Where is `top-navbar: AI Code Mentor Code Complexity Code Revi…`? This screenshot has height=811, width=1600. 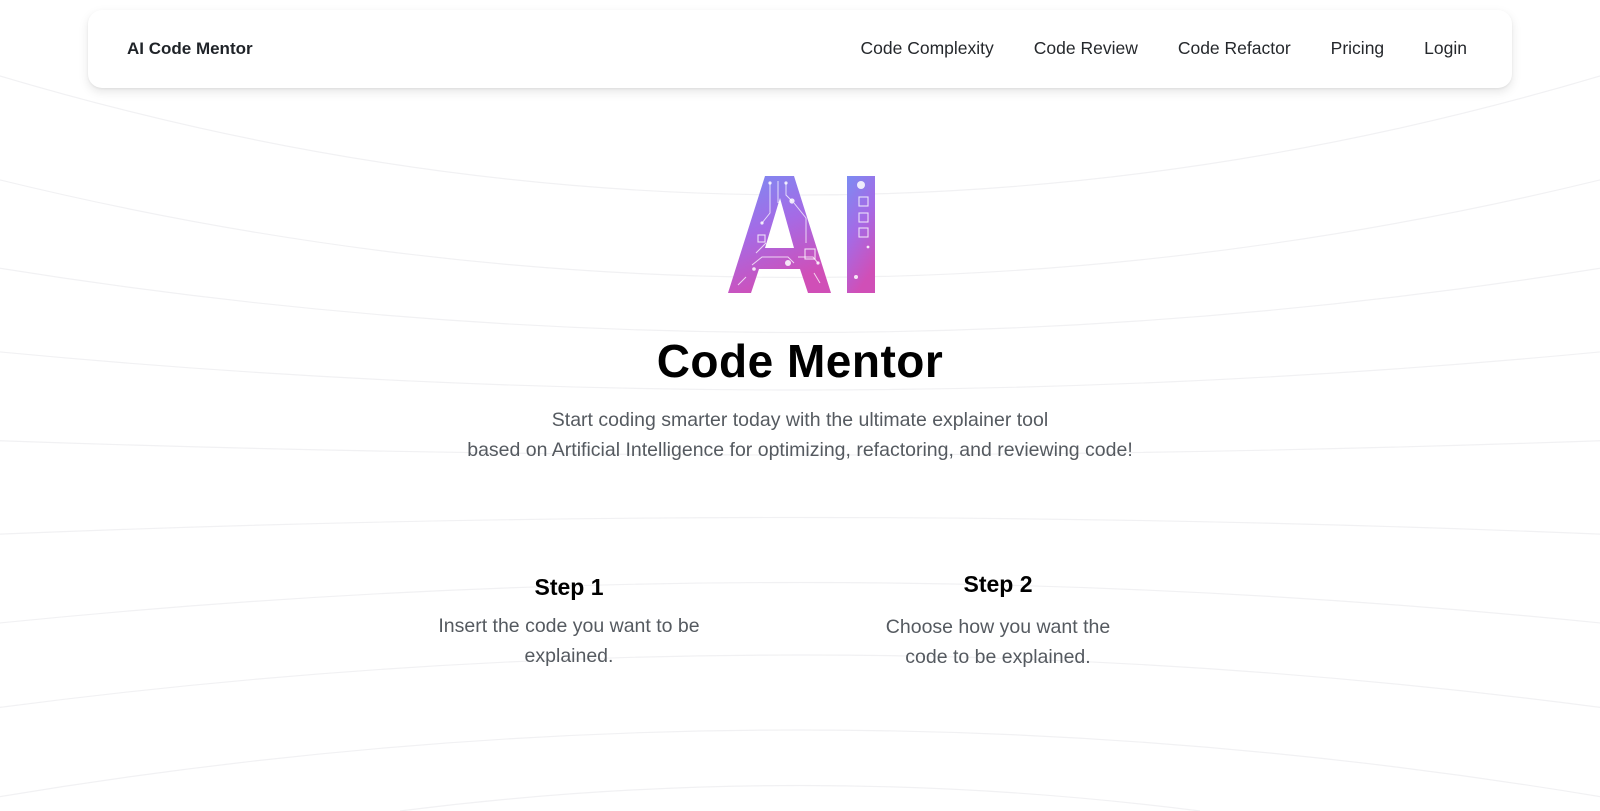 top-navbar: AI Code Mentor Code Complexity Code Revi… is located at coordinates (800, 49).